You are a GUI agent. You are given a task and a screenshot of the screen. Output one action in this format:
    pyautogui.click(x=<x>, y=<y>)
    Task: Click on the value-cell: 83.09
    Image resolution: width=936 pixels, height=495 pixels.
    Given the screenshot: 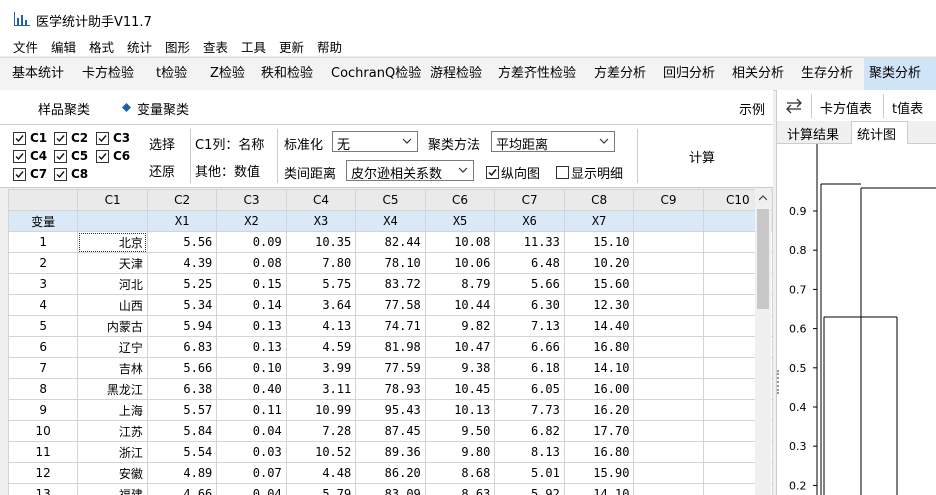 What is the action you would take?
    pyautogui.click(x=390, y=489)
    